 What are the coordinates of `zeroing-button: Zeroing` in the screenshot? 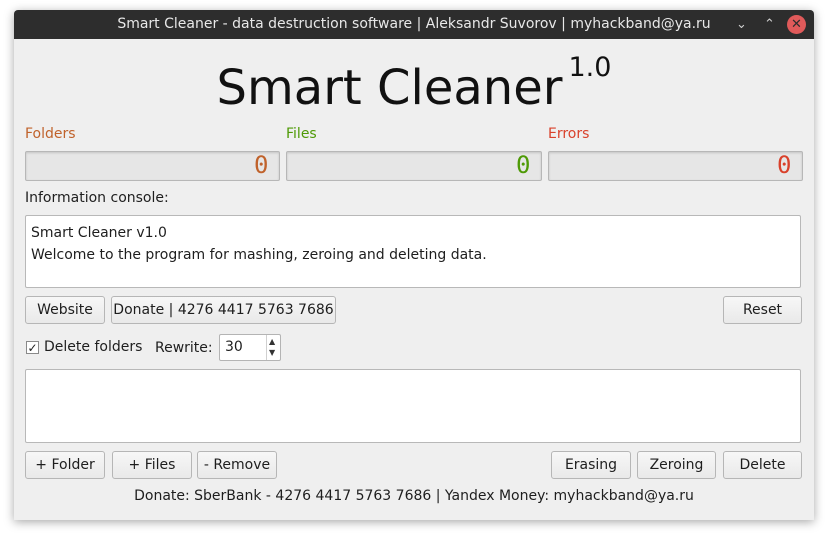 It's located at (676, 465).